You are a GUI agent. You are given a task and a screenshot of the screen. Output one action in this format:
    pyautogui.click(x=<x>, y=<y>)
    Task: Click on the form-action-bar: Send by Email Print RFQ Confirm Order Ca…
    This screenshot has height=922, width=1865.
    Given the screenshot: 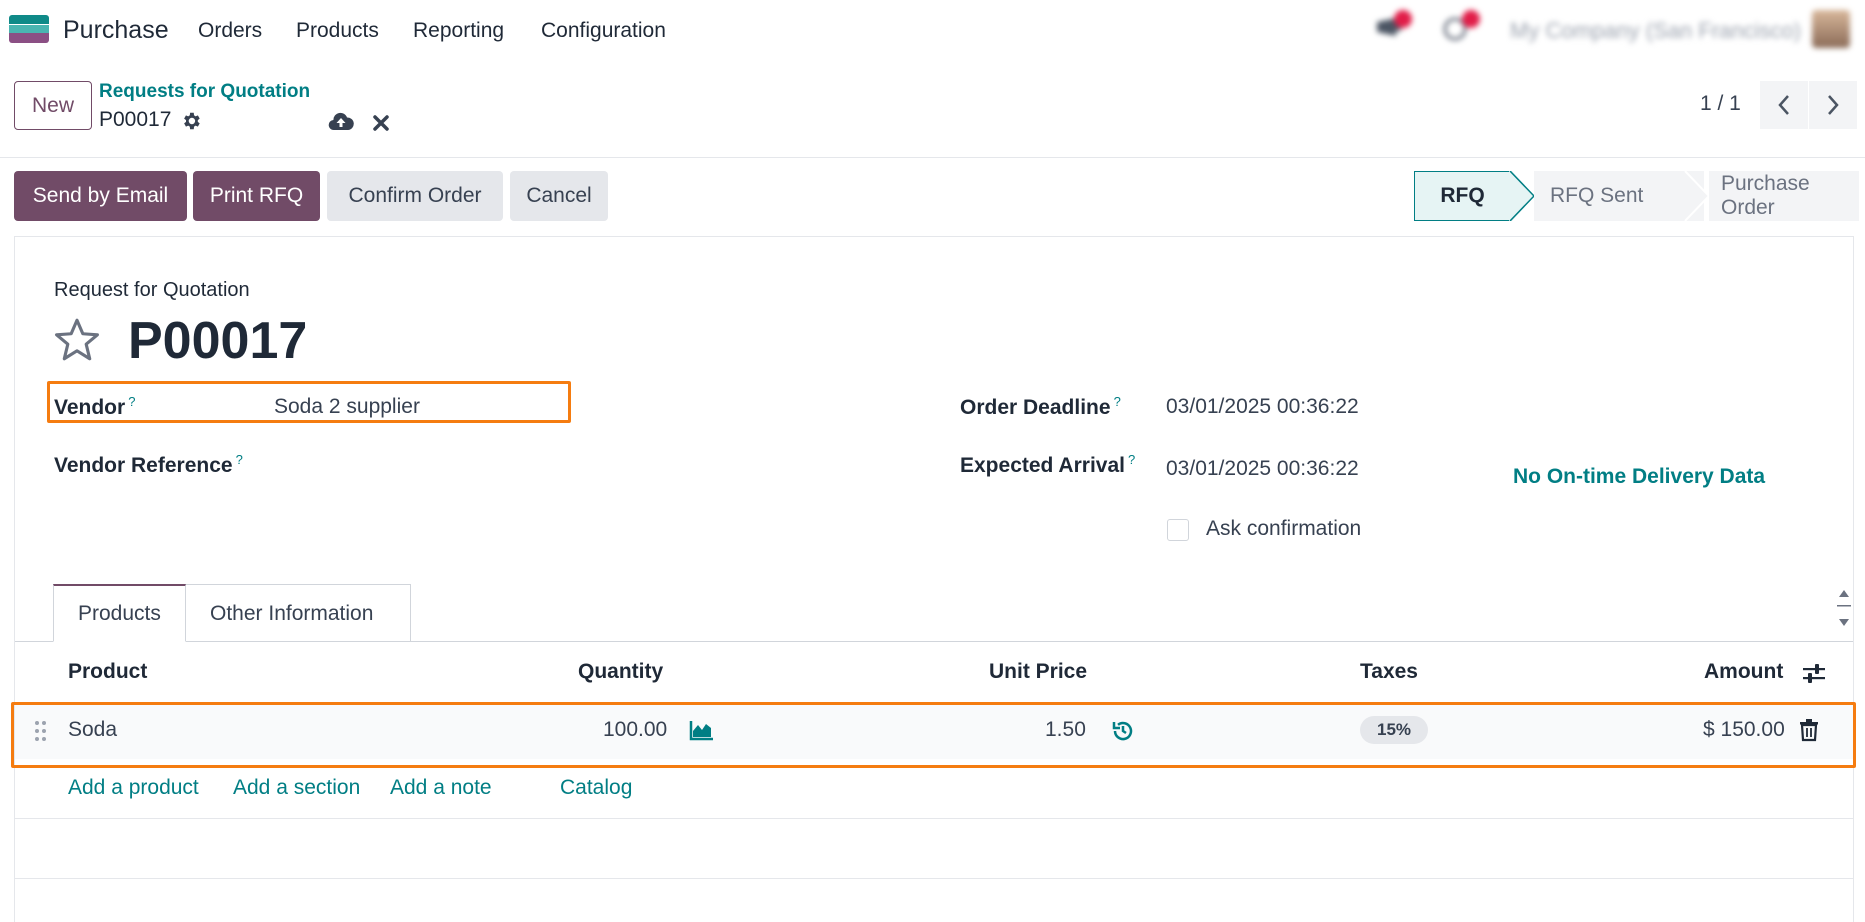 What is the action you would take?
    pyautogui.click(x=932, y=198)
    